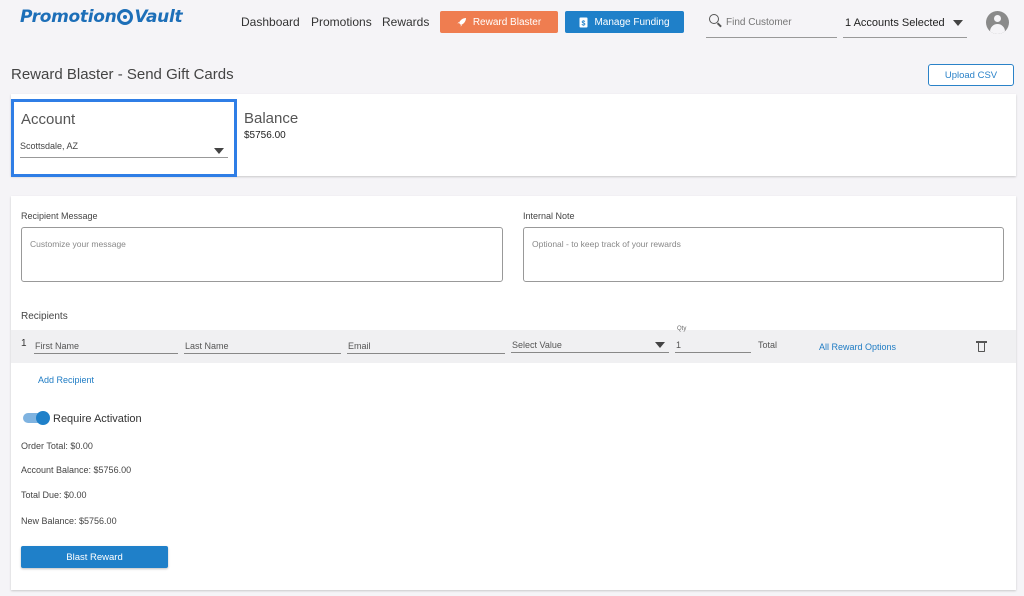 This screenshot has width=1024, height=596. What do you see at coordinates (714, 19) in the screenshot?
I see `search-icon` at bounding box center [714, 19].